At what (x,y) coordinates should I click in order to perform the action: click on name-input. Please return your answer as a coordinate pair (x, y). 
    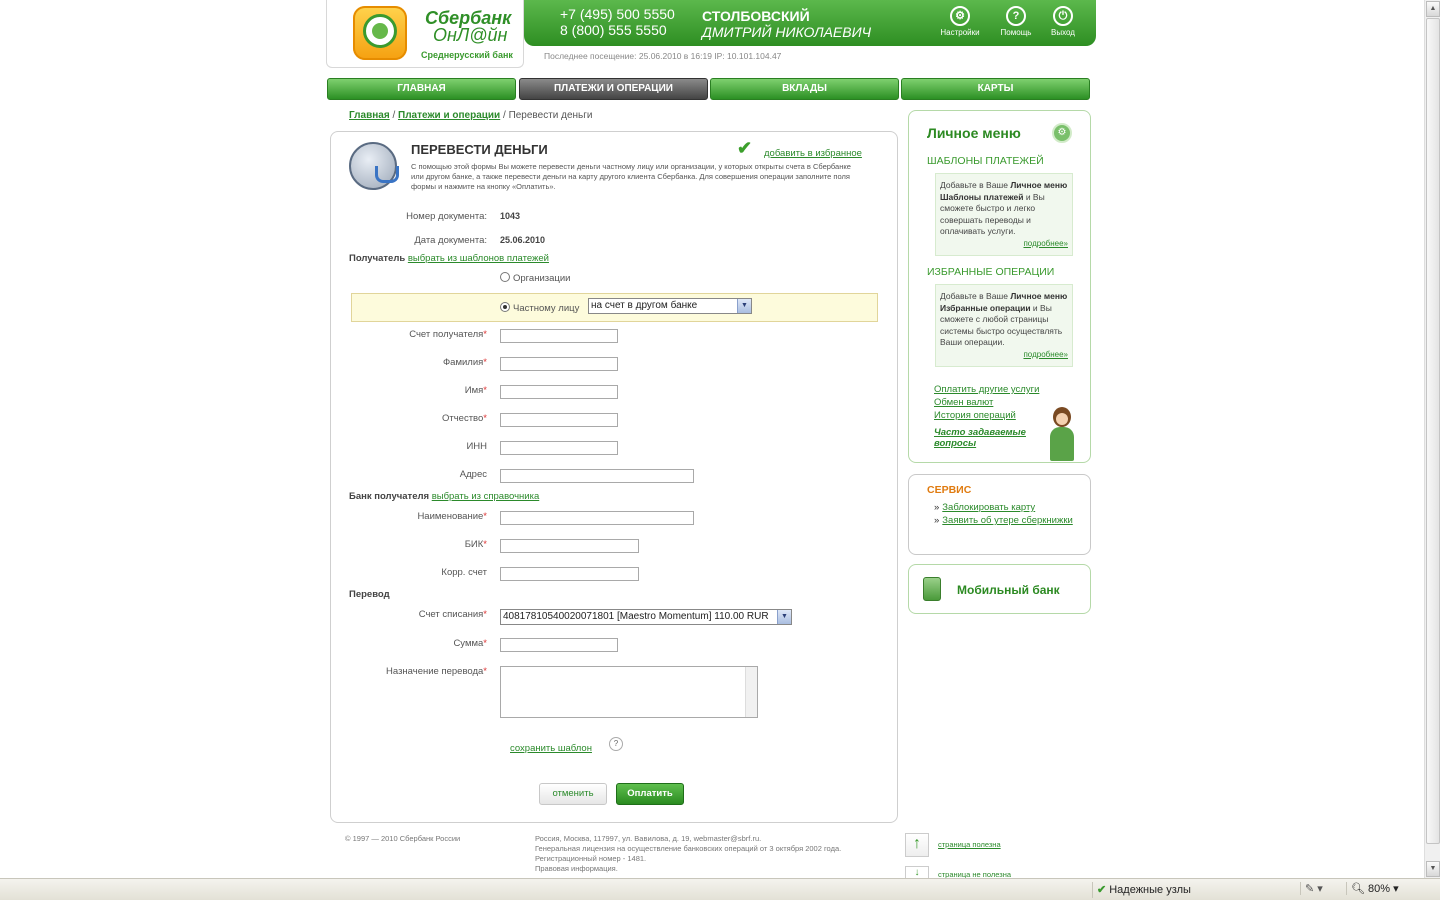
    Looking at the image, I should click on (559, 392).